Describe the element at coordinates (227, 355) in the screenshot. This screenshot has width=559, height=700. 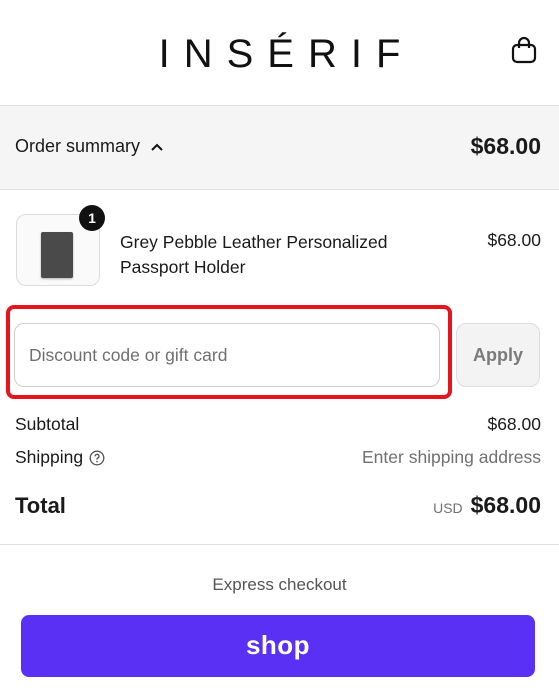
I see `discount-code-input` at that location.